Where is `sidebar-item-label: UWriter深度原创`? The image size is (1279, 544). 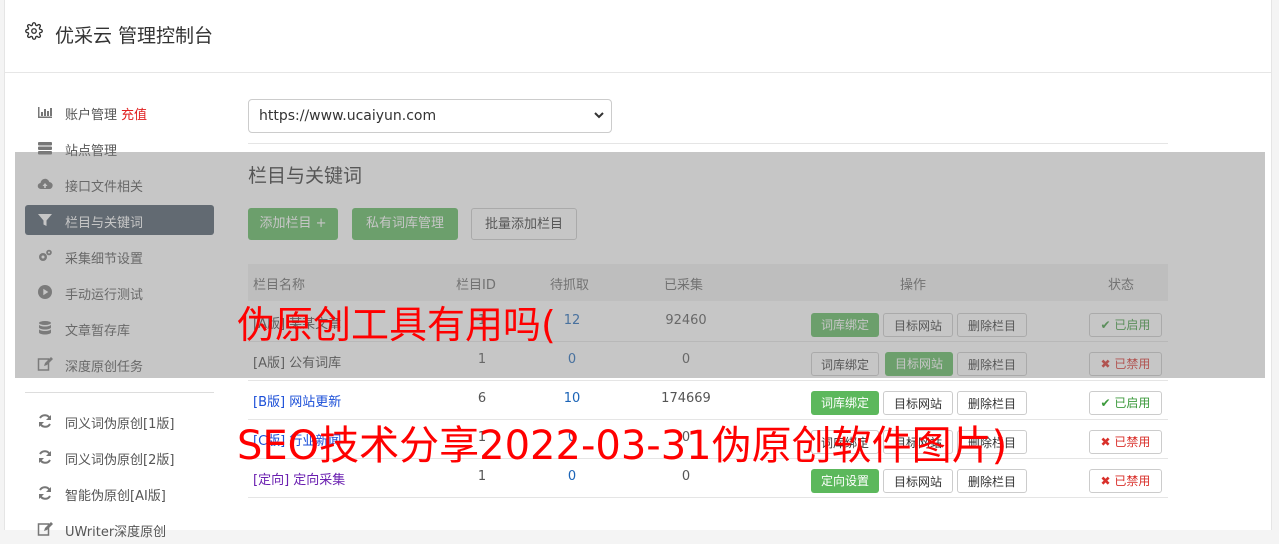
sidebar-item-label: UWriter深度原创 is located at coordinates (116, 532).